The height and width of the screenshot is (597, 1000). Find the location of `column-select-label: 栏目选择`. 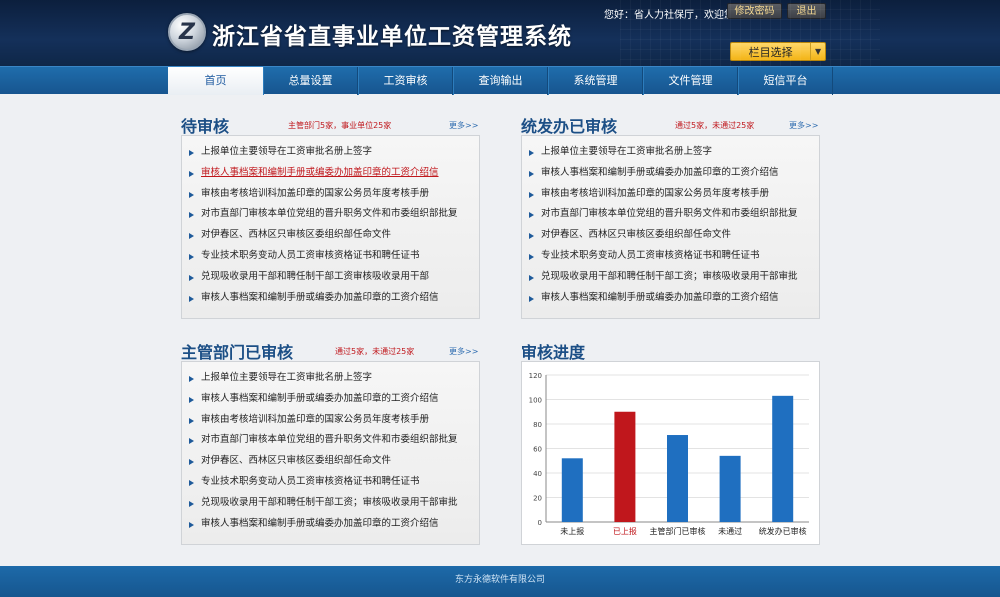

column-select-label: 栏目选择 is located at coordinates (770, 52).